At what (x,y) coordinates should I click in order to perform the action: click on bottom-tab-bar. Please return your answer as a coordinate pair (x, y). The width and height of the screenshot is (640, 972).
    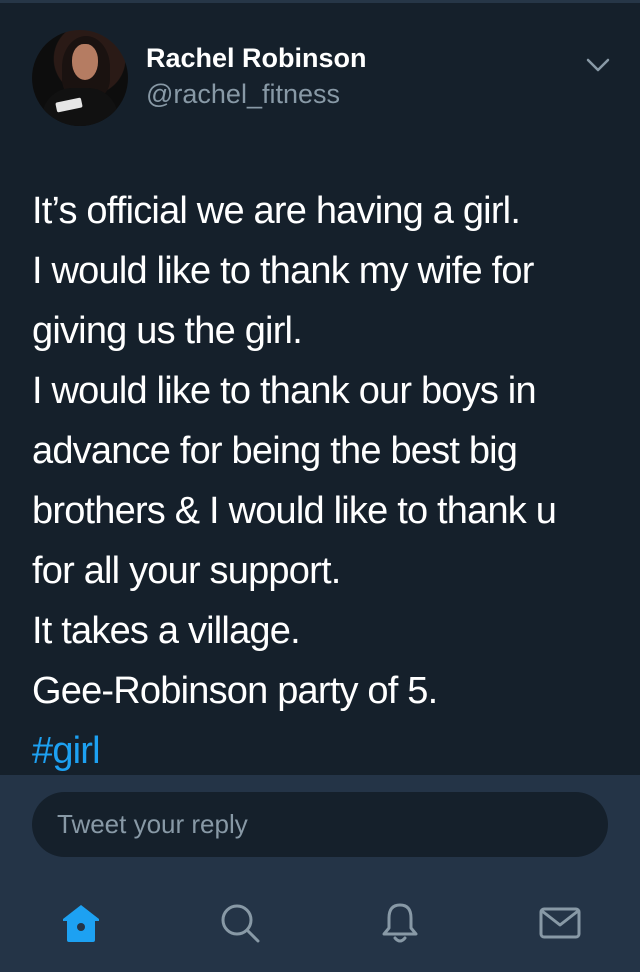
    Looking at the image, I should click on (320, 918).